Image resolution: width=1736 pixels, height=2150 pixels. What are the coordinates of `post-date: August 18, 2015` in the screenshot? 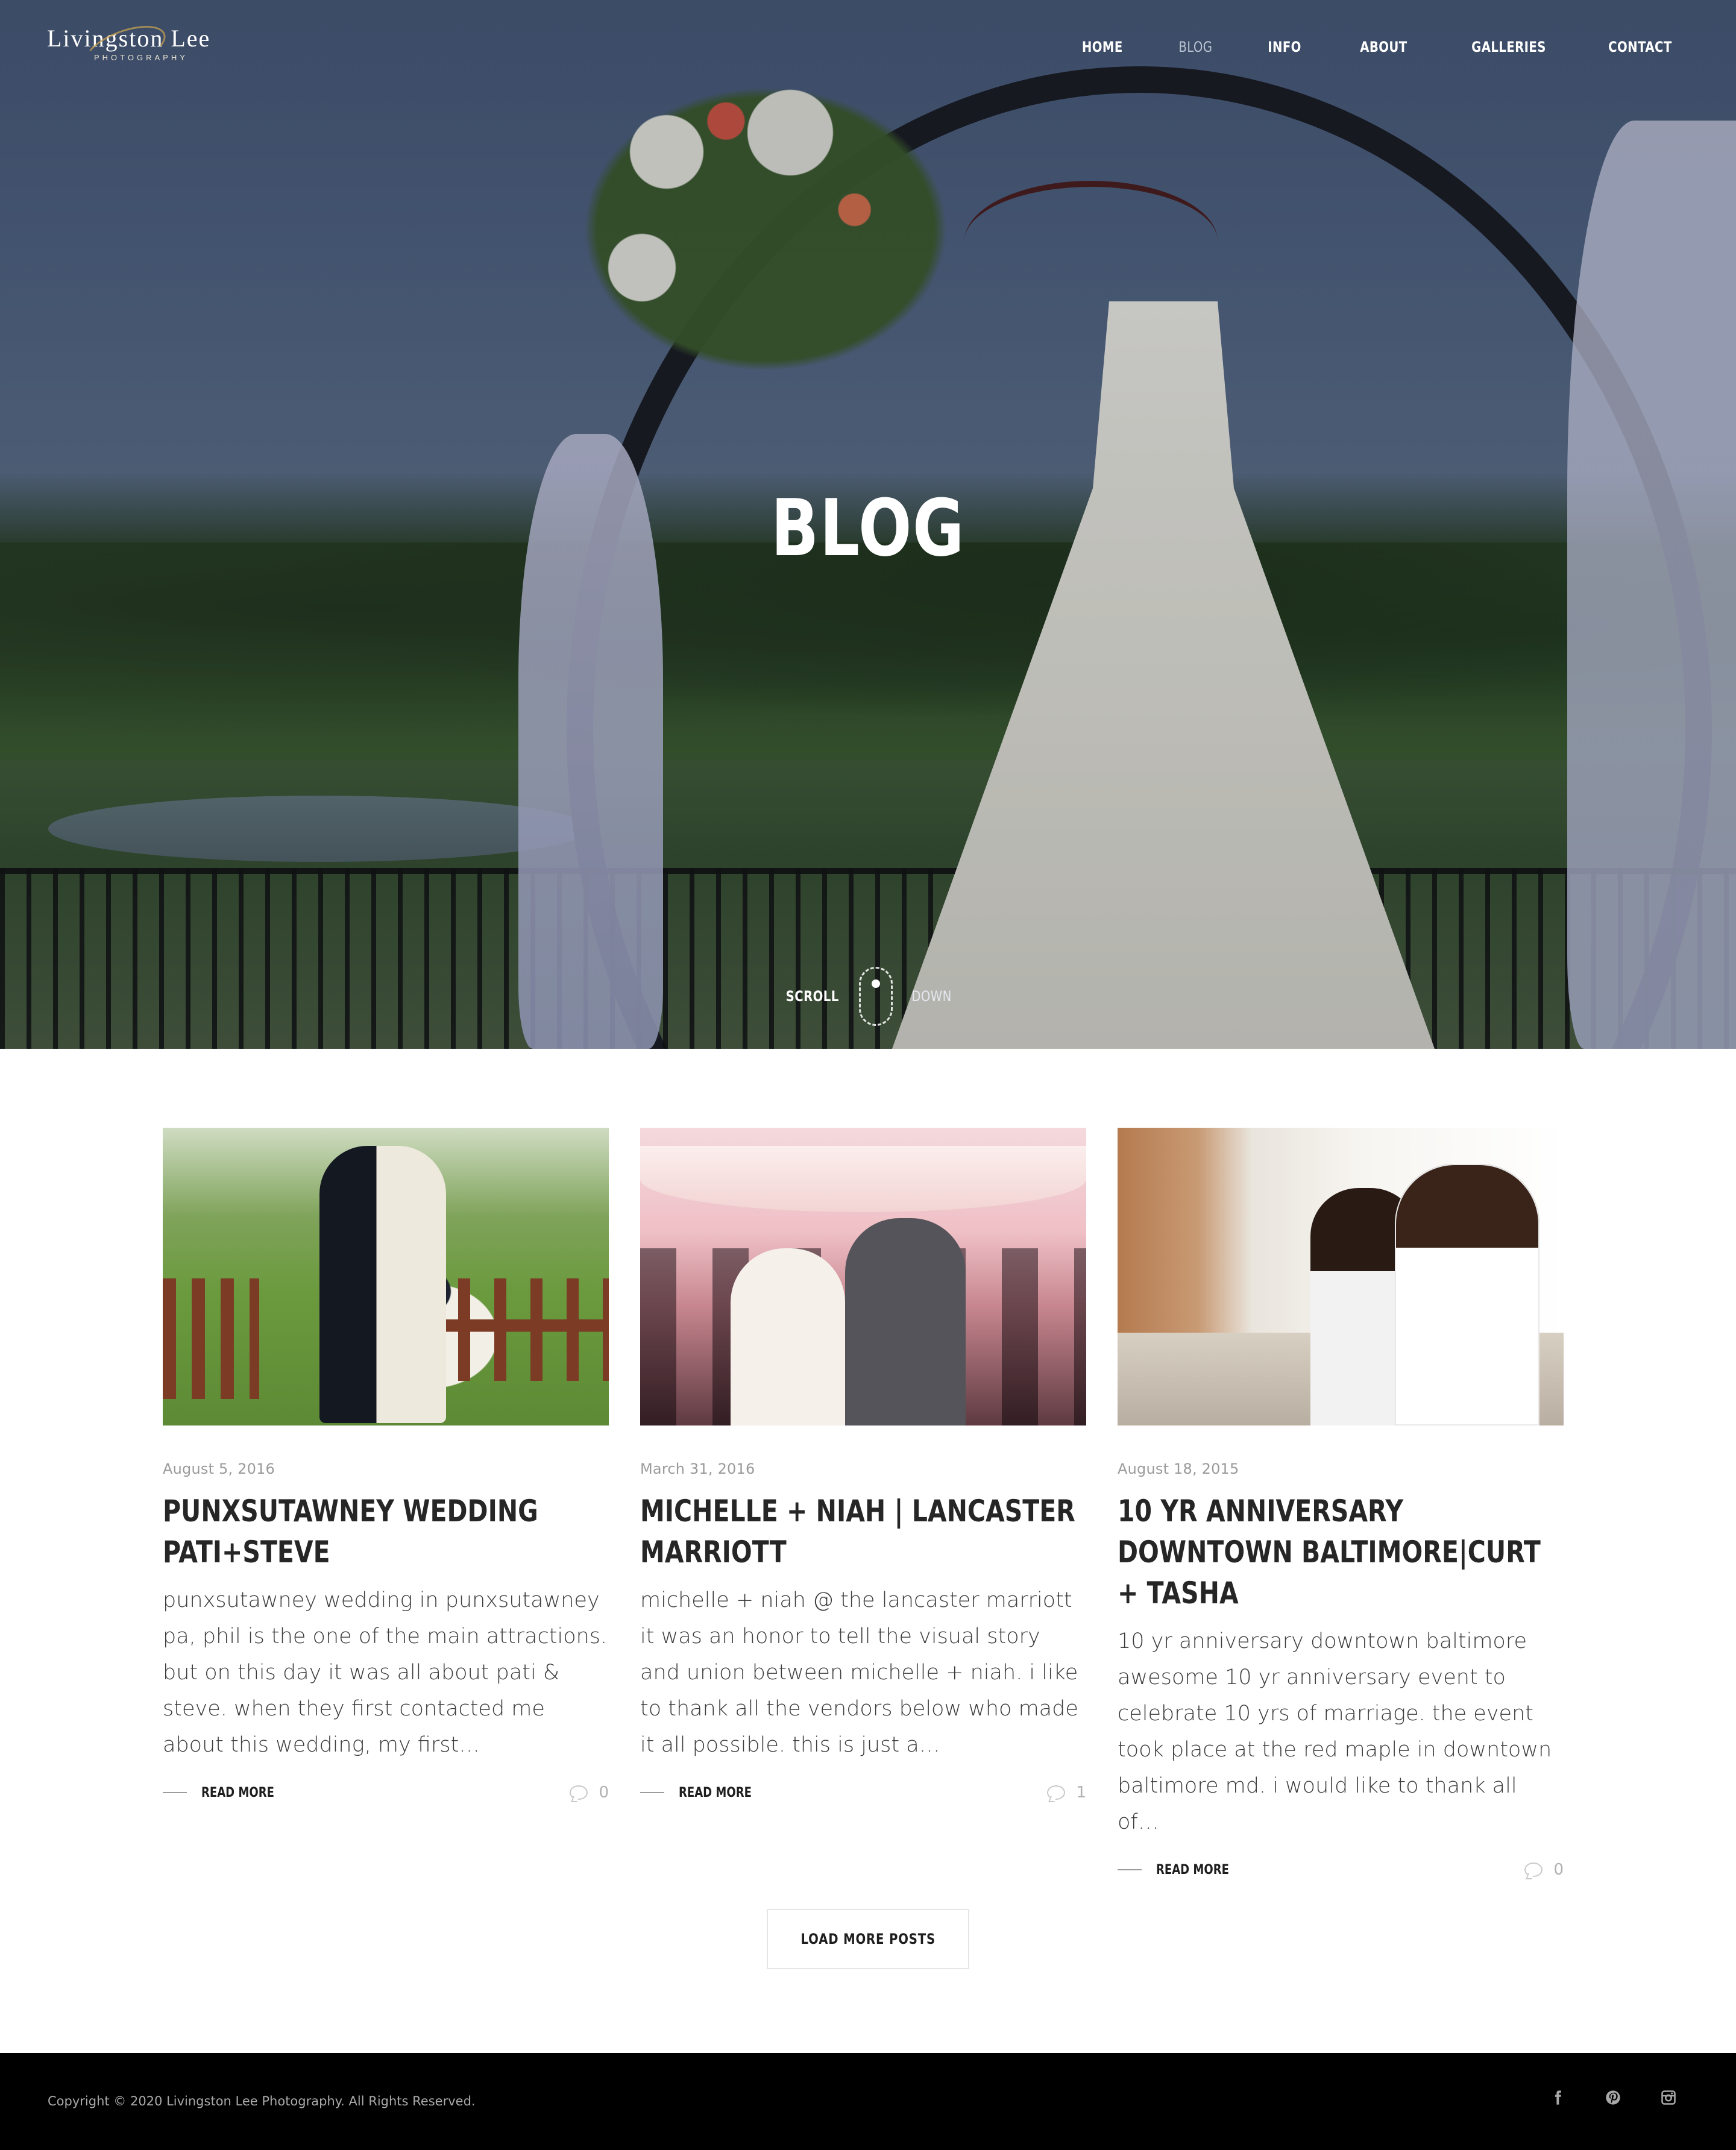 It's located at (1178, 1468).